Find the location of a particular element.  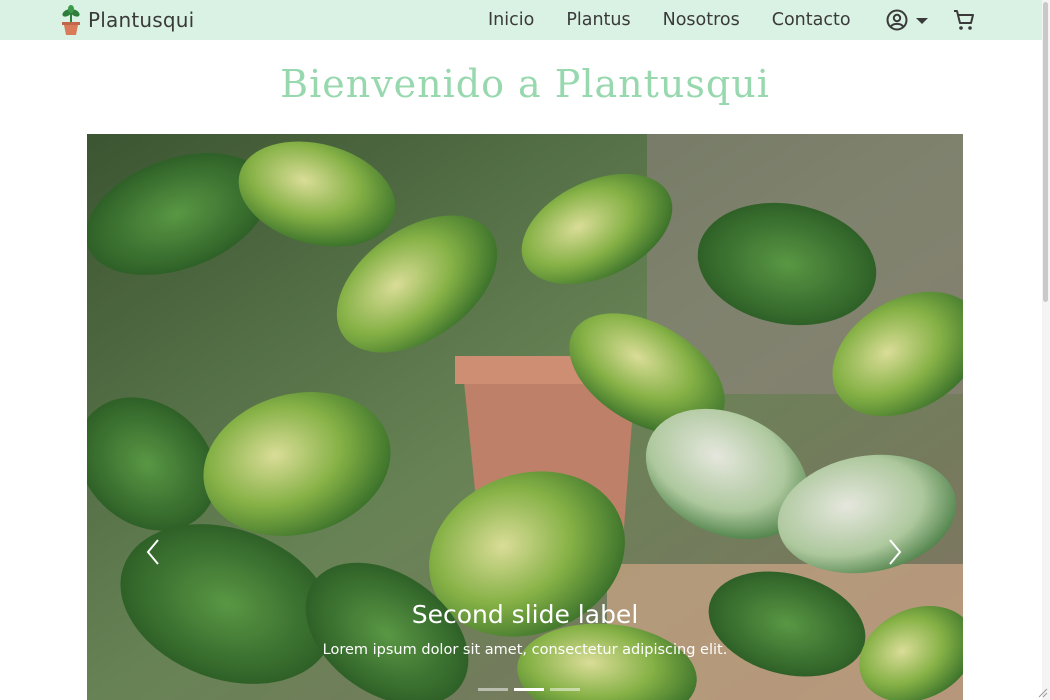

cart-button is located at coordinates (964, 22).